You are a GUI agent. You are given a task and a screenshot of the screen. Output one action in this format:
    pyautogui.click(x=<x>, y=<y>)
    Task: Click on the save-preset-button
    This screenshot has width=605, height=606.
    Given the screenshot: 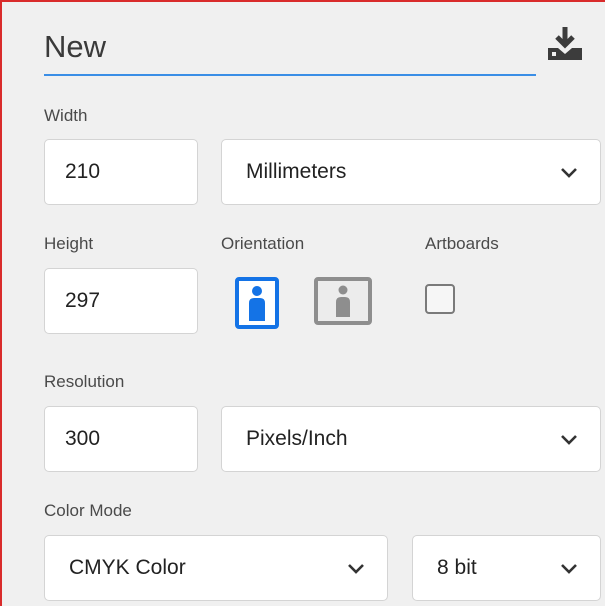 What is the action you would take?
    pyautogui.click(x=565, y=44)
    